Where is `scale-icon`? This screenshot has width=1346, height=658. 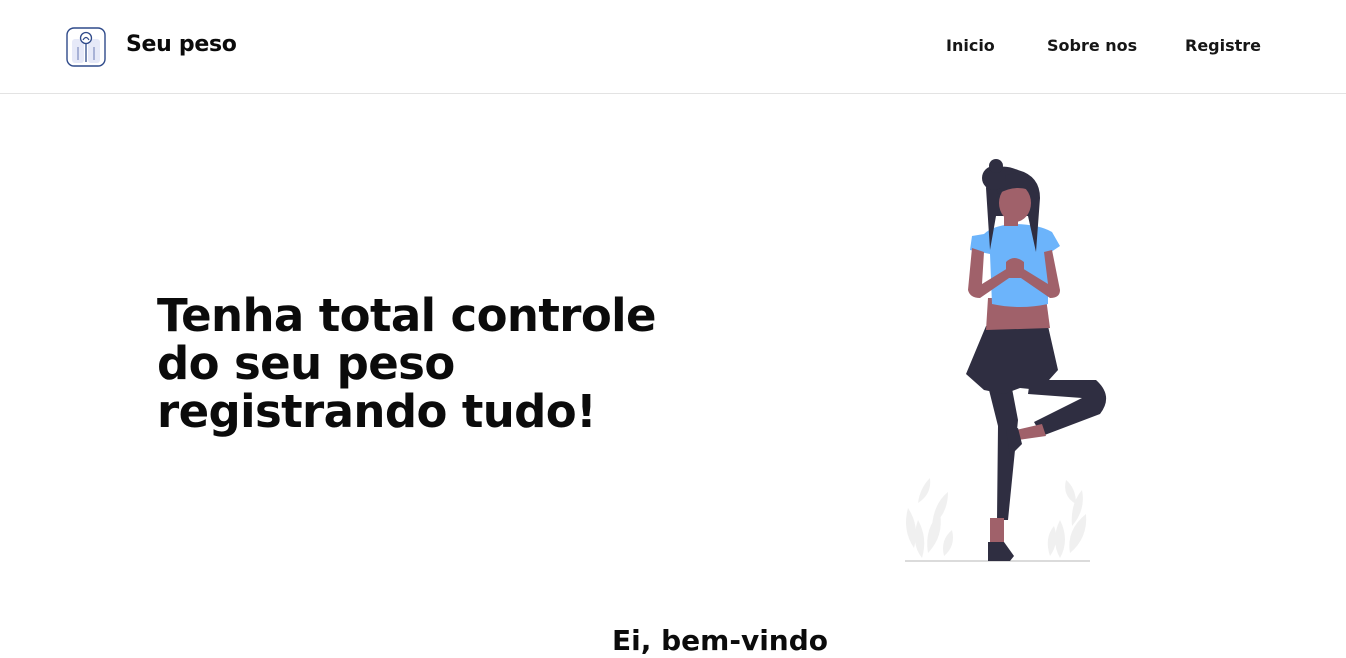 scale-icon is located at coordinates (86, 47).